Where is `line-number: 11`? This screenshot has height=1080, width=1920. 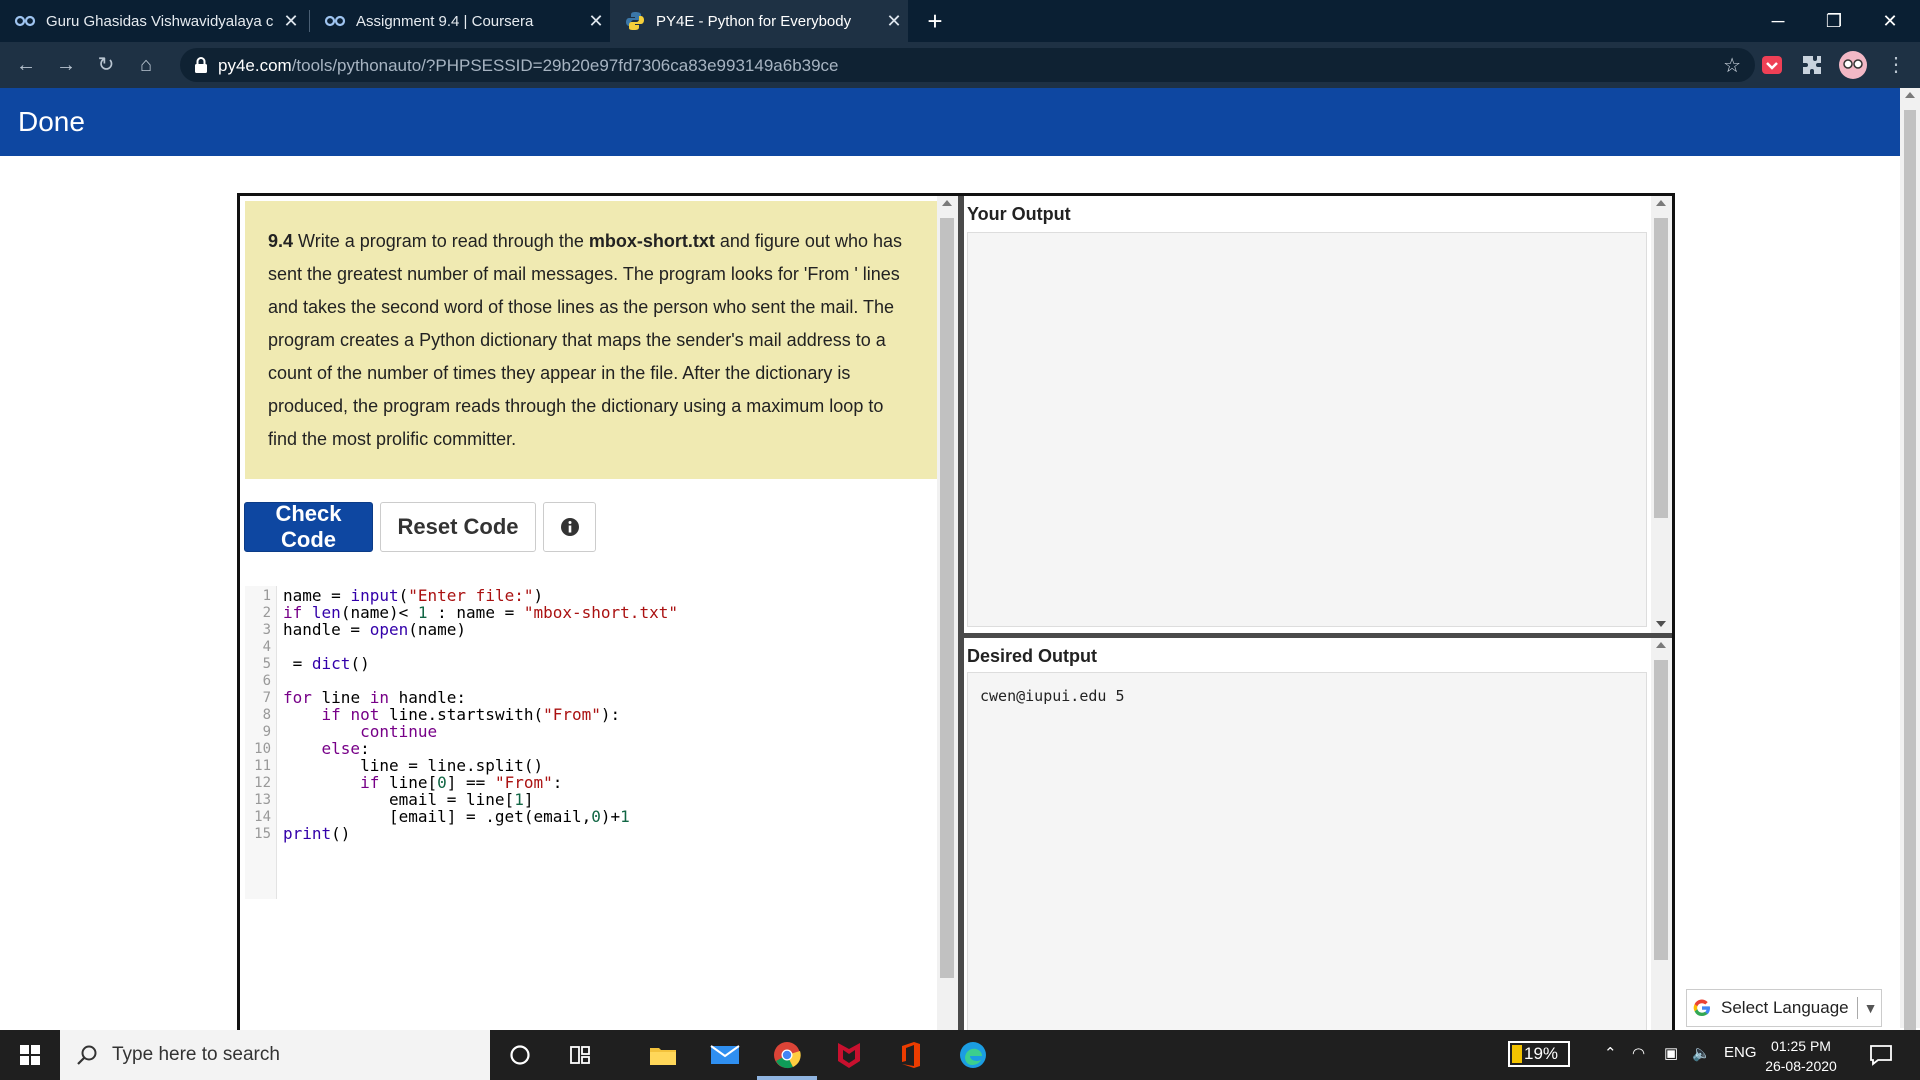 line-number: 11 is located at coordinates (262, 766).